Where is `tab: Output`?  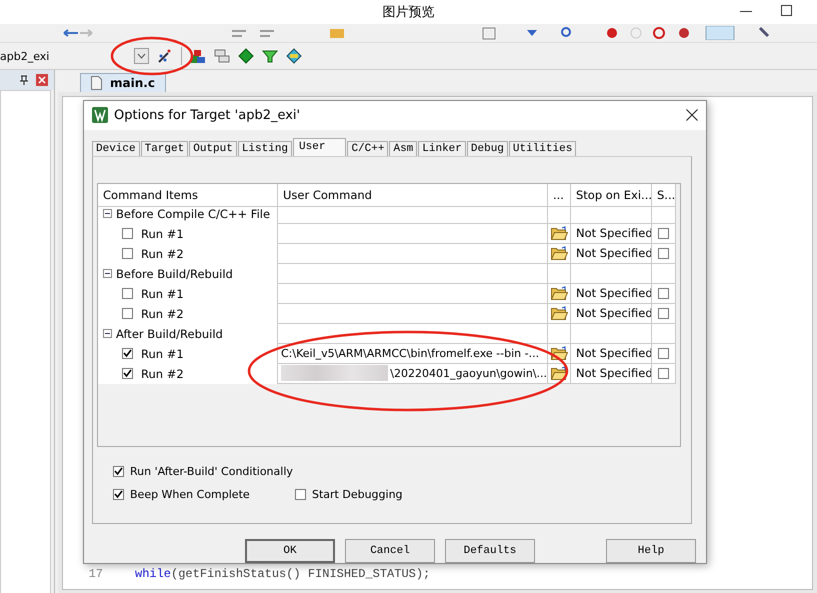 tab: Output is located at coordinates (213, 148).